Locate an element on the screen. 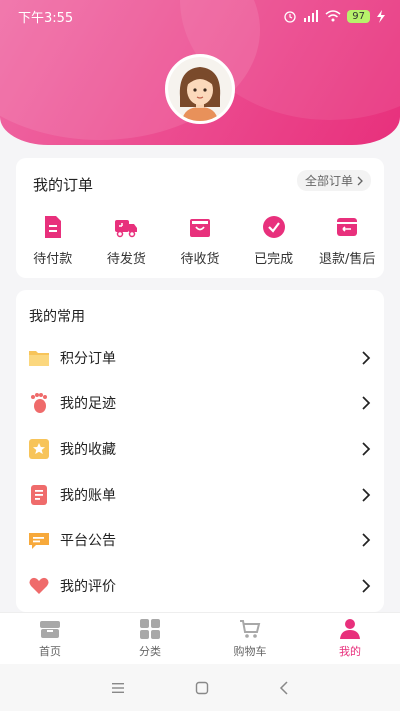 The image size is (400, 711). bill-icon is located at coordinates (39, 494).